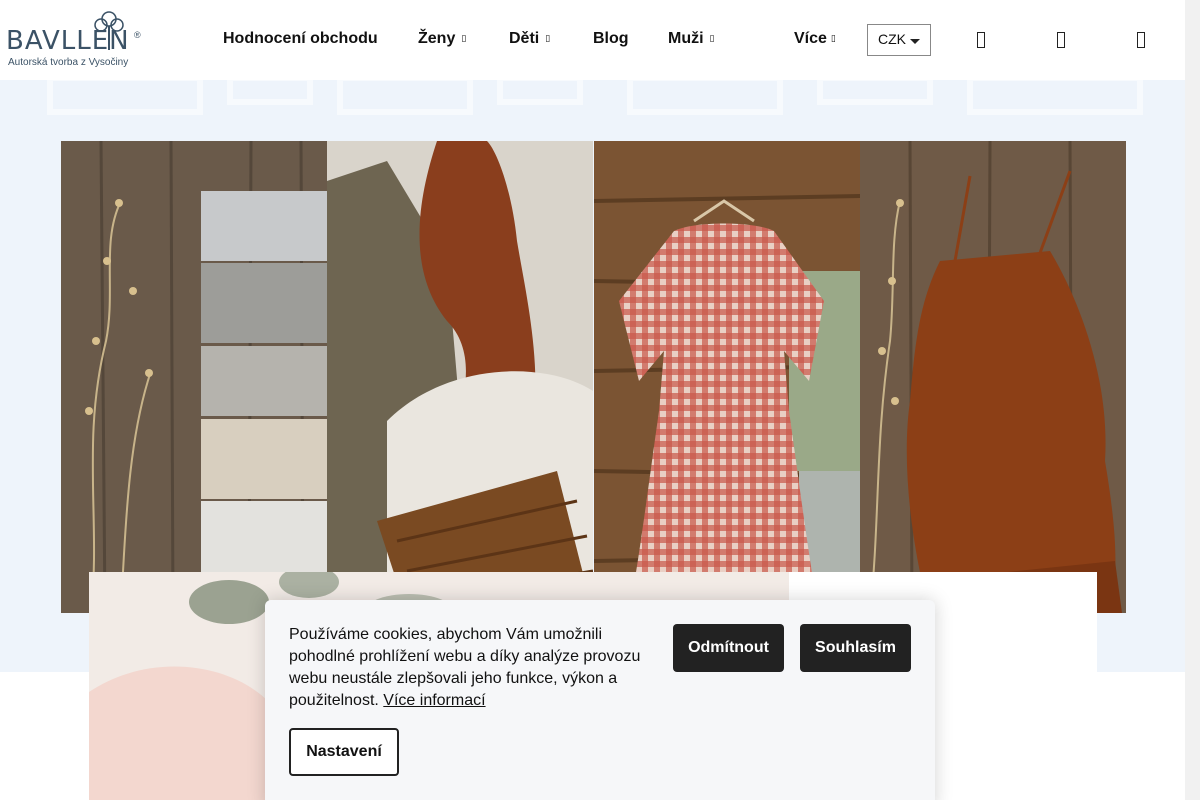 The height and width of the screenshot is (800, 1200). What do you see at coordinates (915, 41) in the screenshot?
I see `caret-down-icon` at bounding box center [915, 41].